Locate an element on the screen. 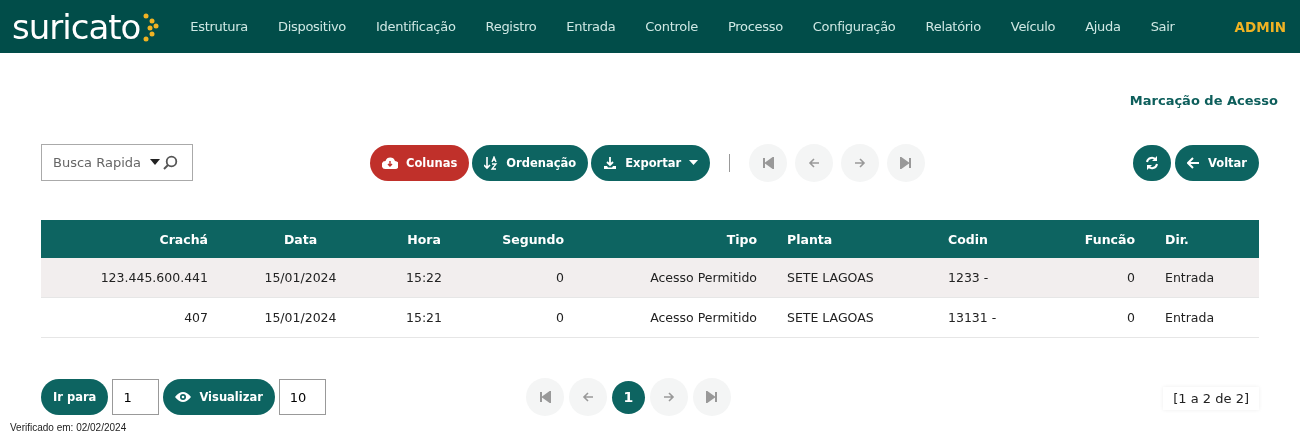 The height and width of the screenshot is (443, 1300). back-button: Voltar is located at coordinates (1216, 162).